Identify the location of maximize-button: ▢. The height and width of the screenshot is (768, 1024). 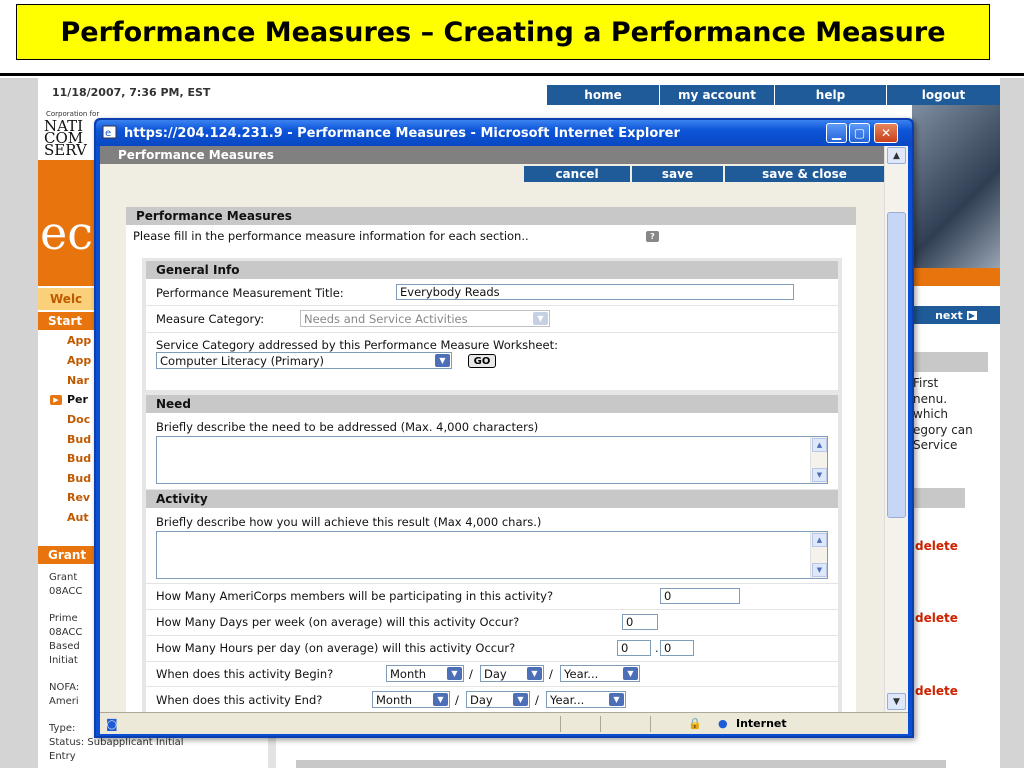
(859, 133).